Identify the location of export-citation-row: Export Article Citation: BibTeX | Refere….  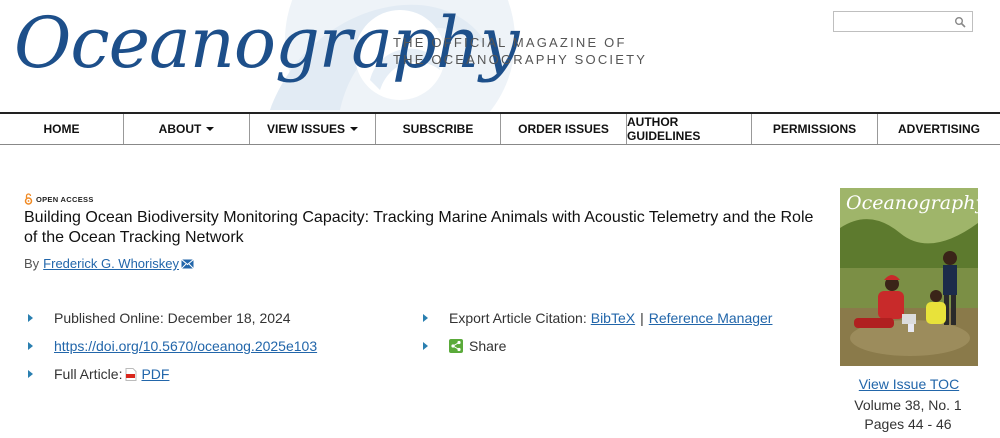
(597, 318).